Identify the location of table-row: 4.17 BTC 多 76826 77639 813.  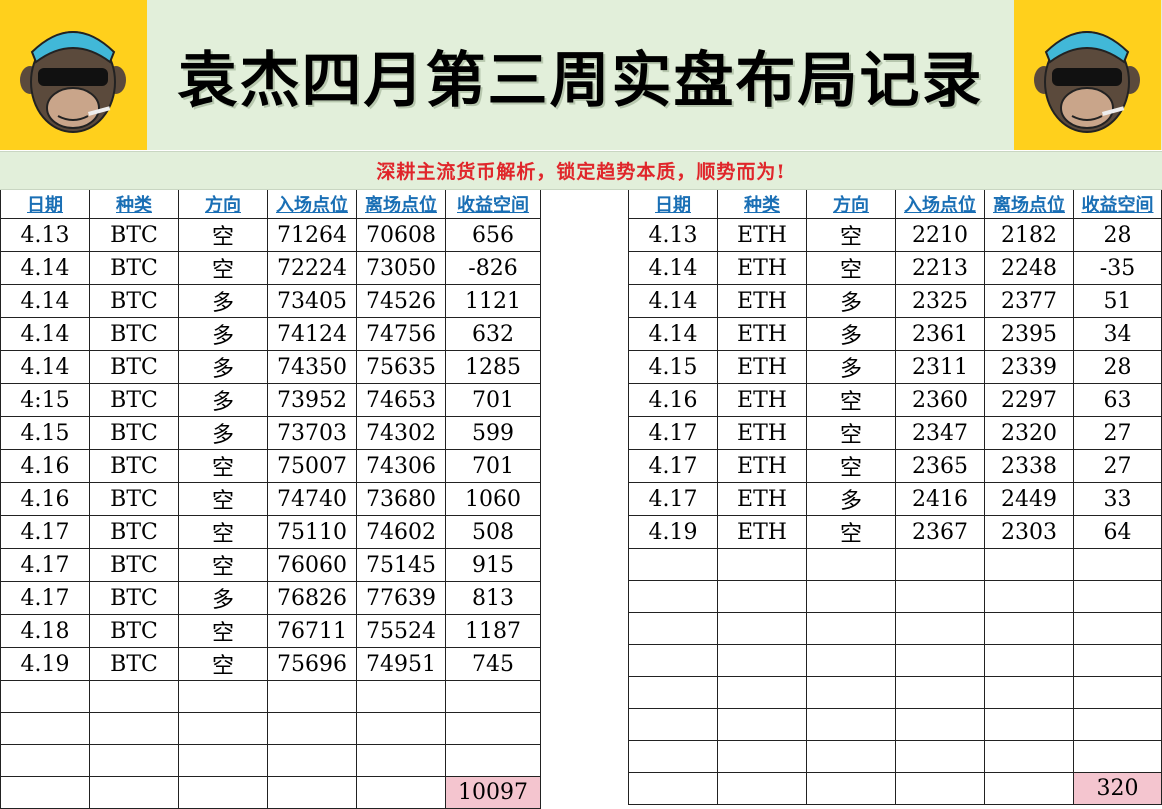
(270, 598).